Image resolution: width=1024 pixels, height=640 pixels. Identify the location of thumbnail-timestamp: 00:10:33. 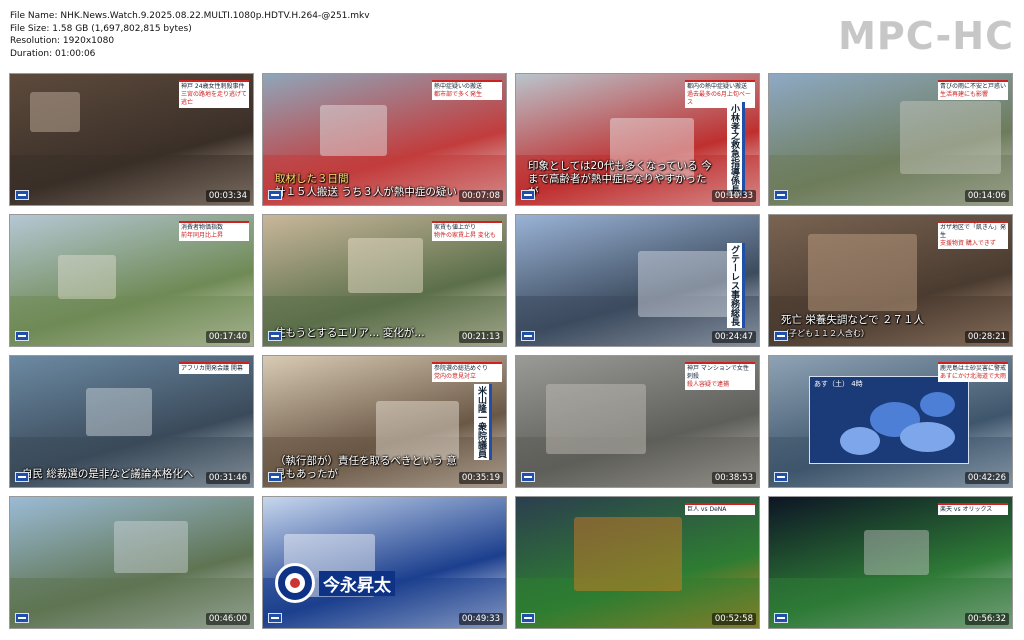
(733, 196).